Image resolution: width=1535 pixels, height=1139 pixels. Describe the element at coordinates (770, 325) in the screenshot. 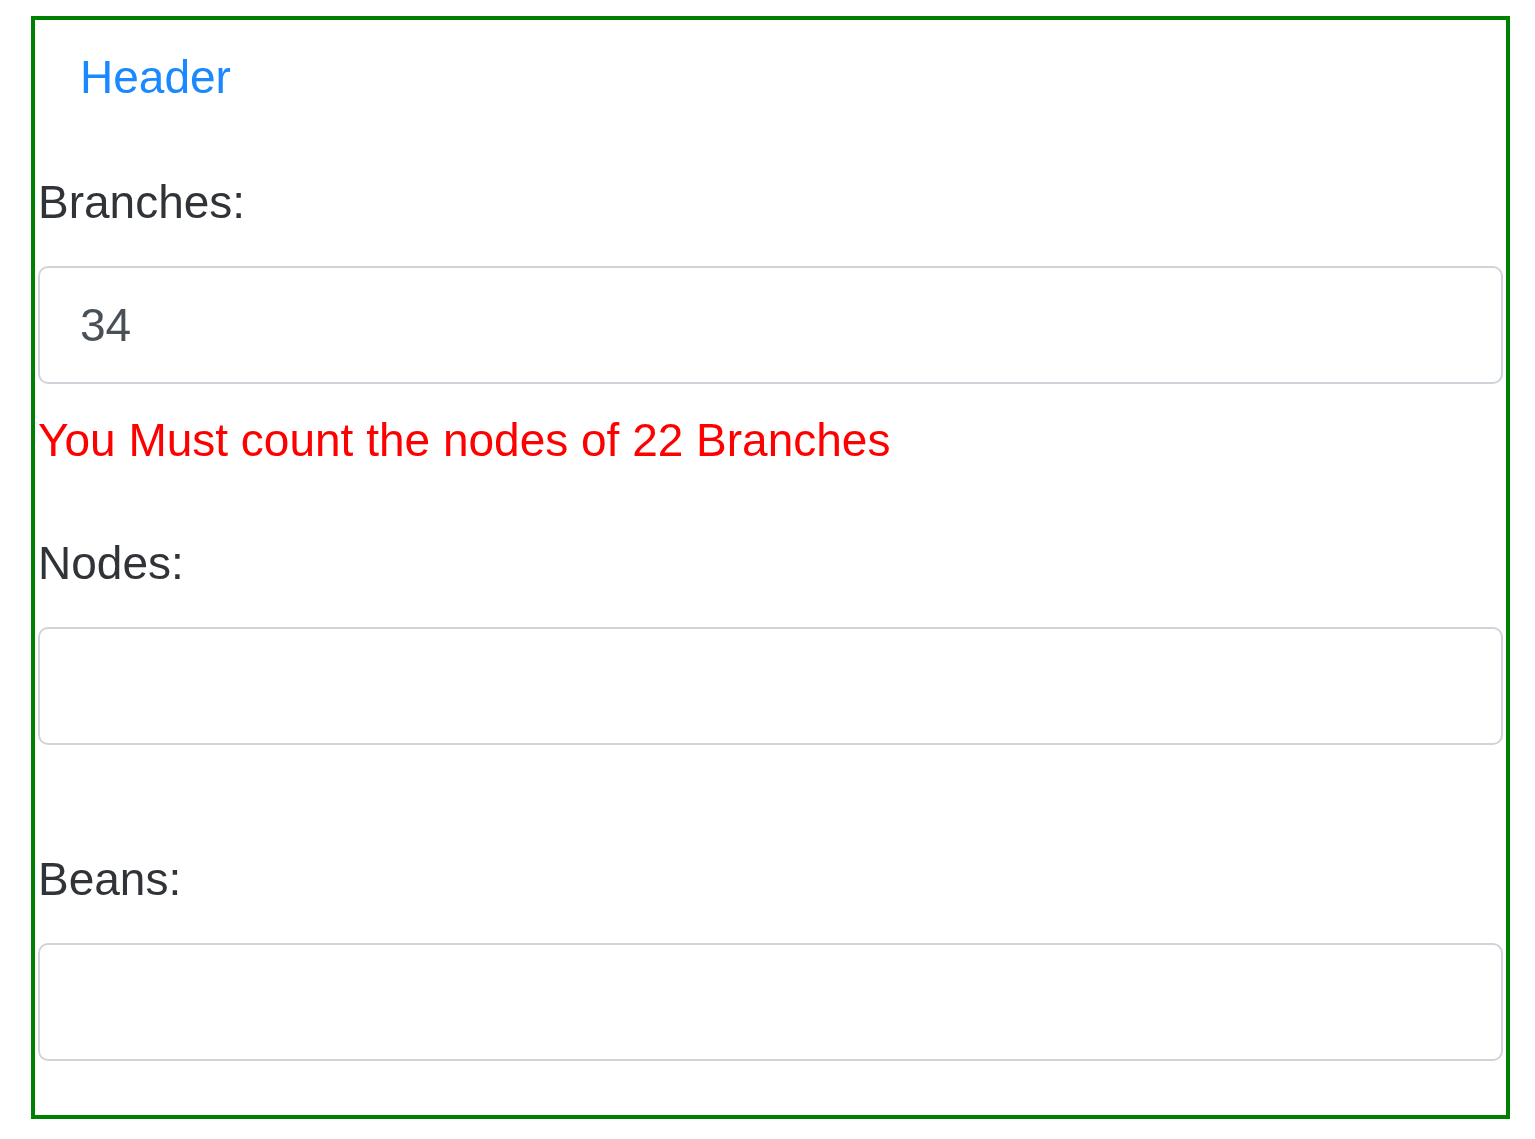

I see `input-field: 34` at that location.